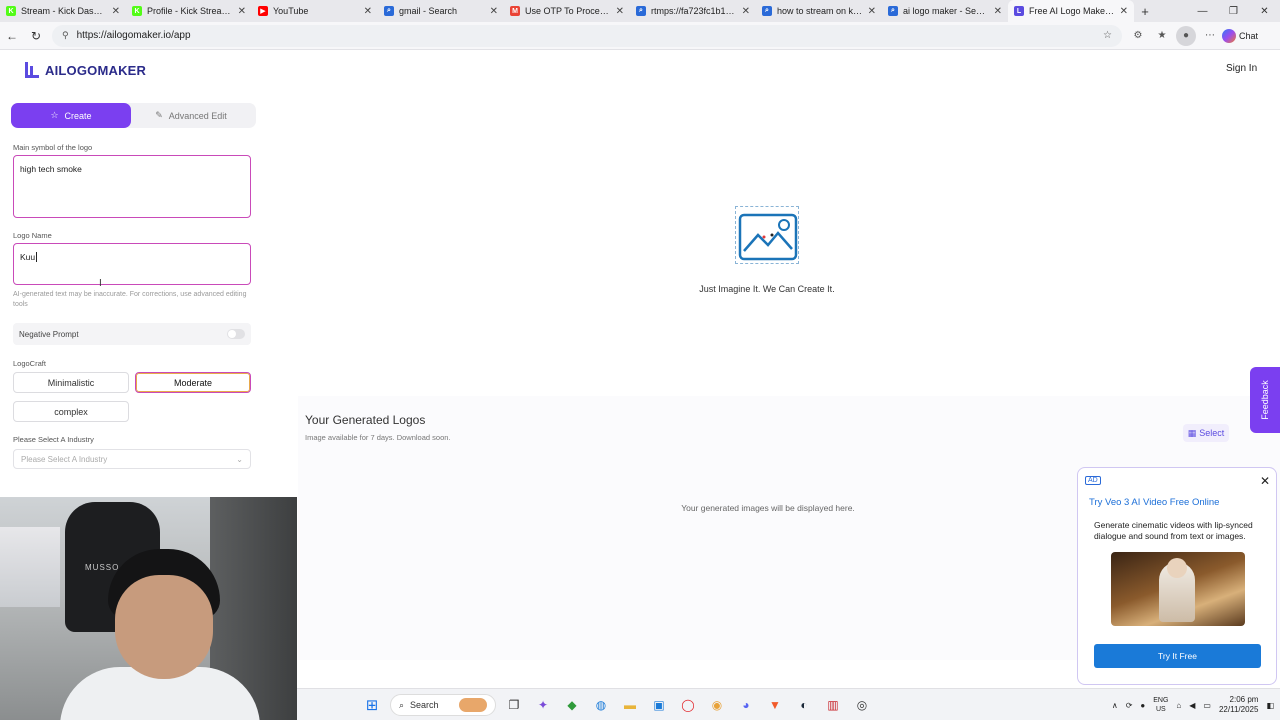 This screenshot has height=720, width=1280. Describe the element at coordinates (1162, 36) in the screenshot. I see `favorites-icon: ★` at that location.